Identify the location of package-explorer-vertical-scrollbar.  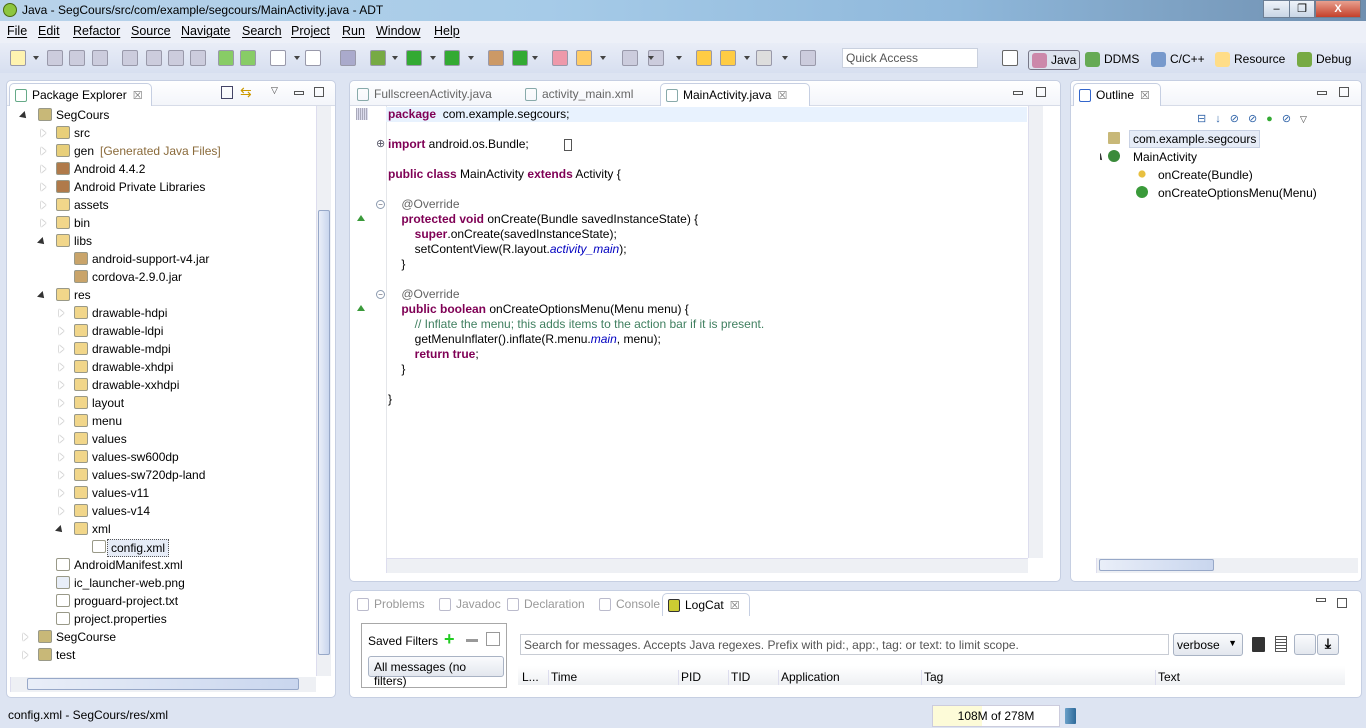
(323, 391).